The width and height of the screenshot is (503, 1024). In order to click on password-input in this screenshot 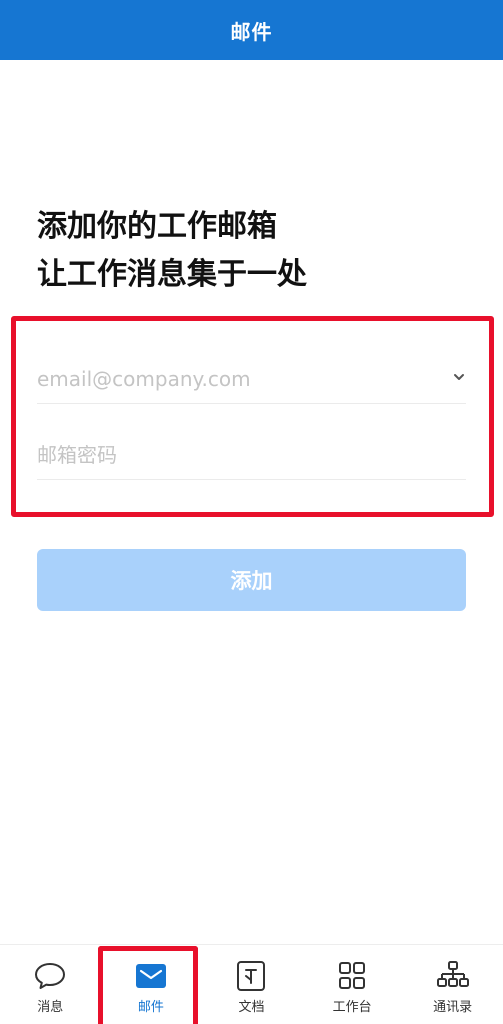, I will do `click(251, 455)`.